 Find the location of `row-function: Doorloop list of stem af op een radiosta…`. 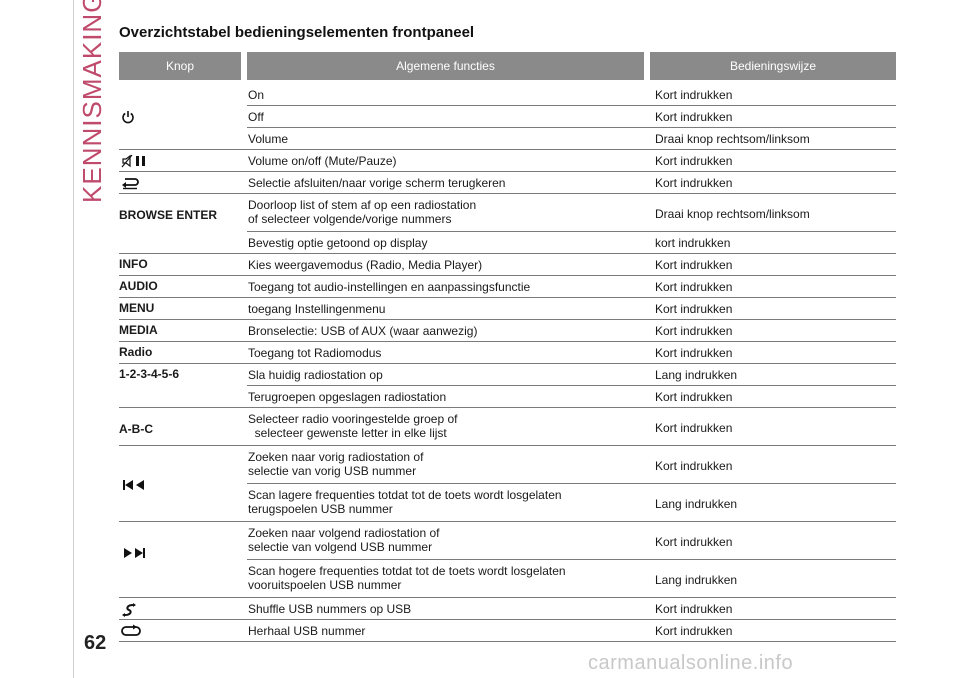

row-function: Doorloop list of stem af op een radiosta… is located at coordinates (362, 212).